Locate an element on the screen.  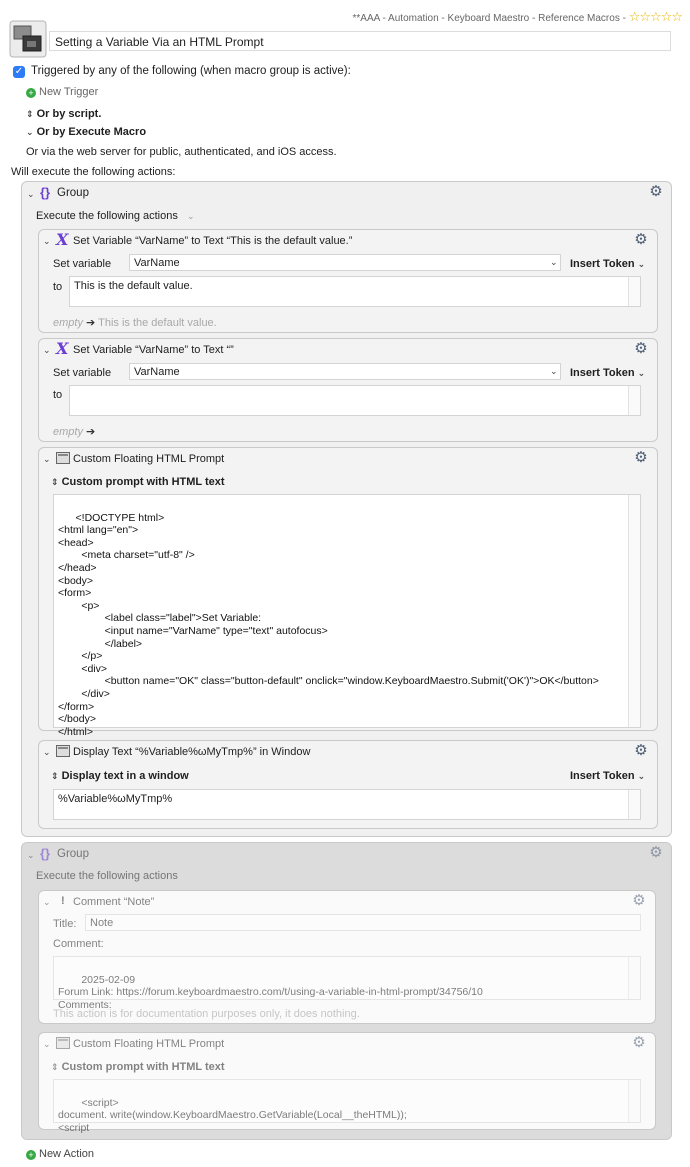
arrow-icon: ➔ is located at coordinates (91, 323).